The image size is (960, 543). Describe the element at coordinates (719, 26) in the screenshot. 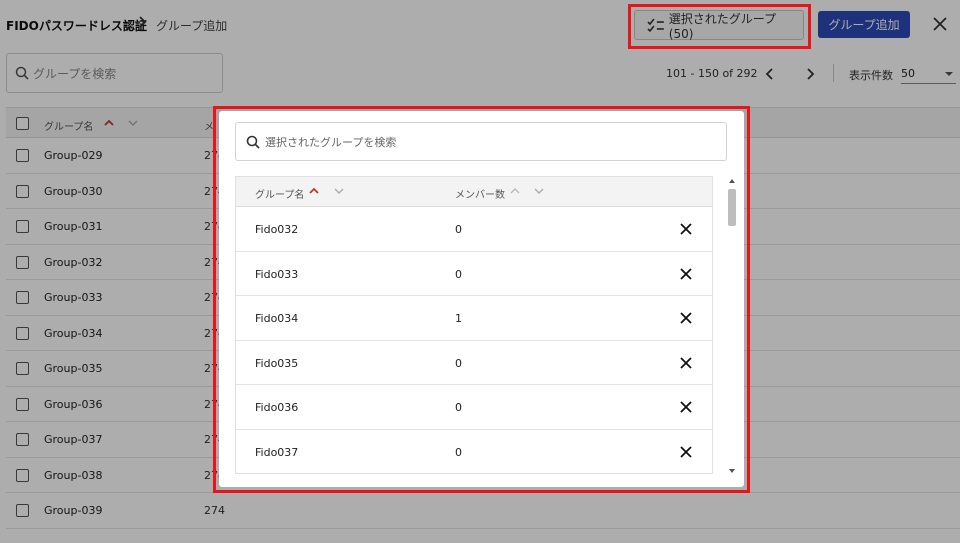

I see `highlight-selected-groups-button` at that location.